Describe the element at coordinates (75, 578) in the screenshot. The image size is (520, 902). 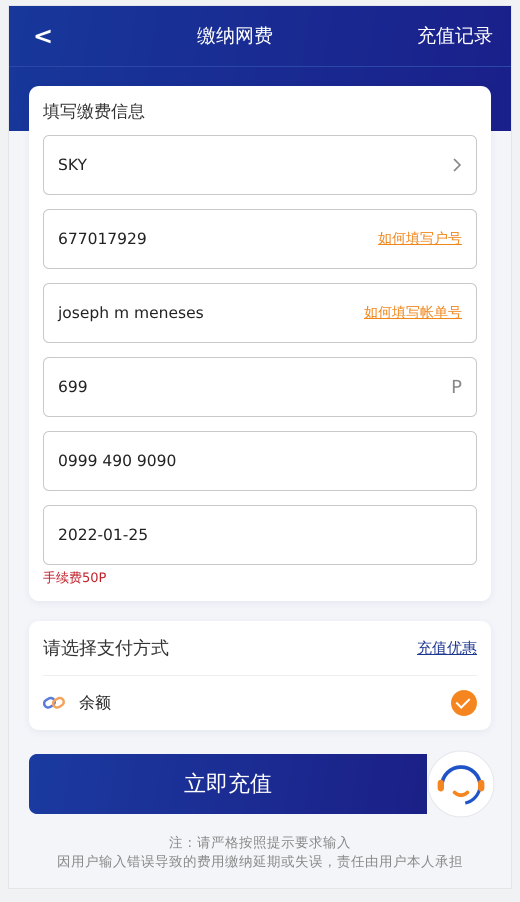
I see `fee-text: 手续费50P` at that location.